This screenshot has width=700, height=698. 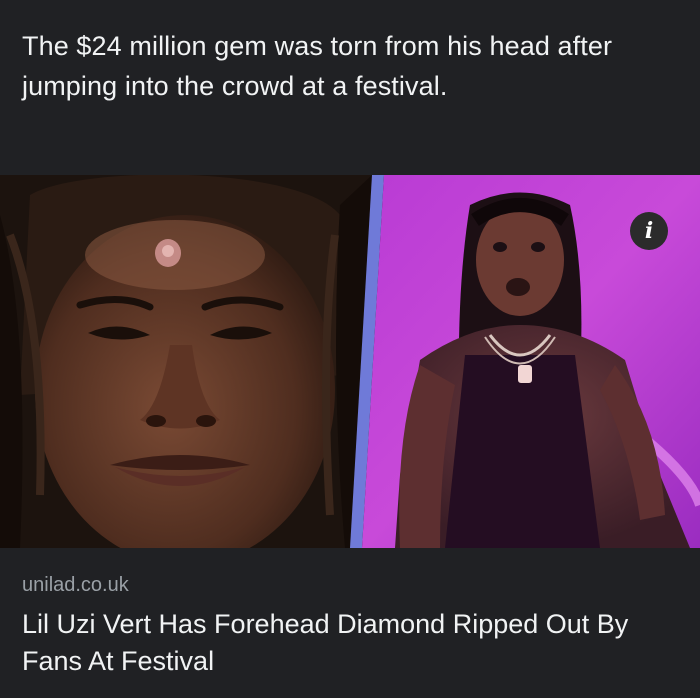 What do you see at coordinates (75, 585) in the screenshot?
I see `source-domain: unilad.co.uk` at bounding box center [75, 585].